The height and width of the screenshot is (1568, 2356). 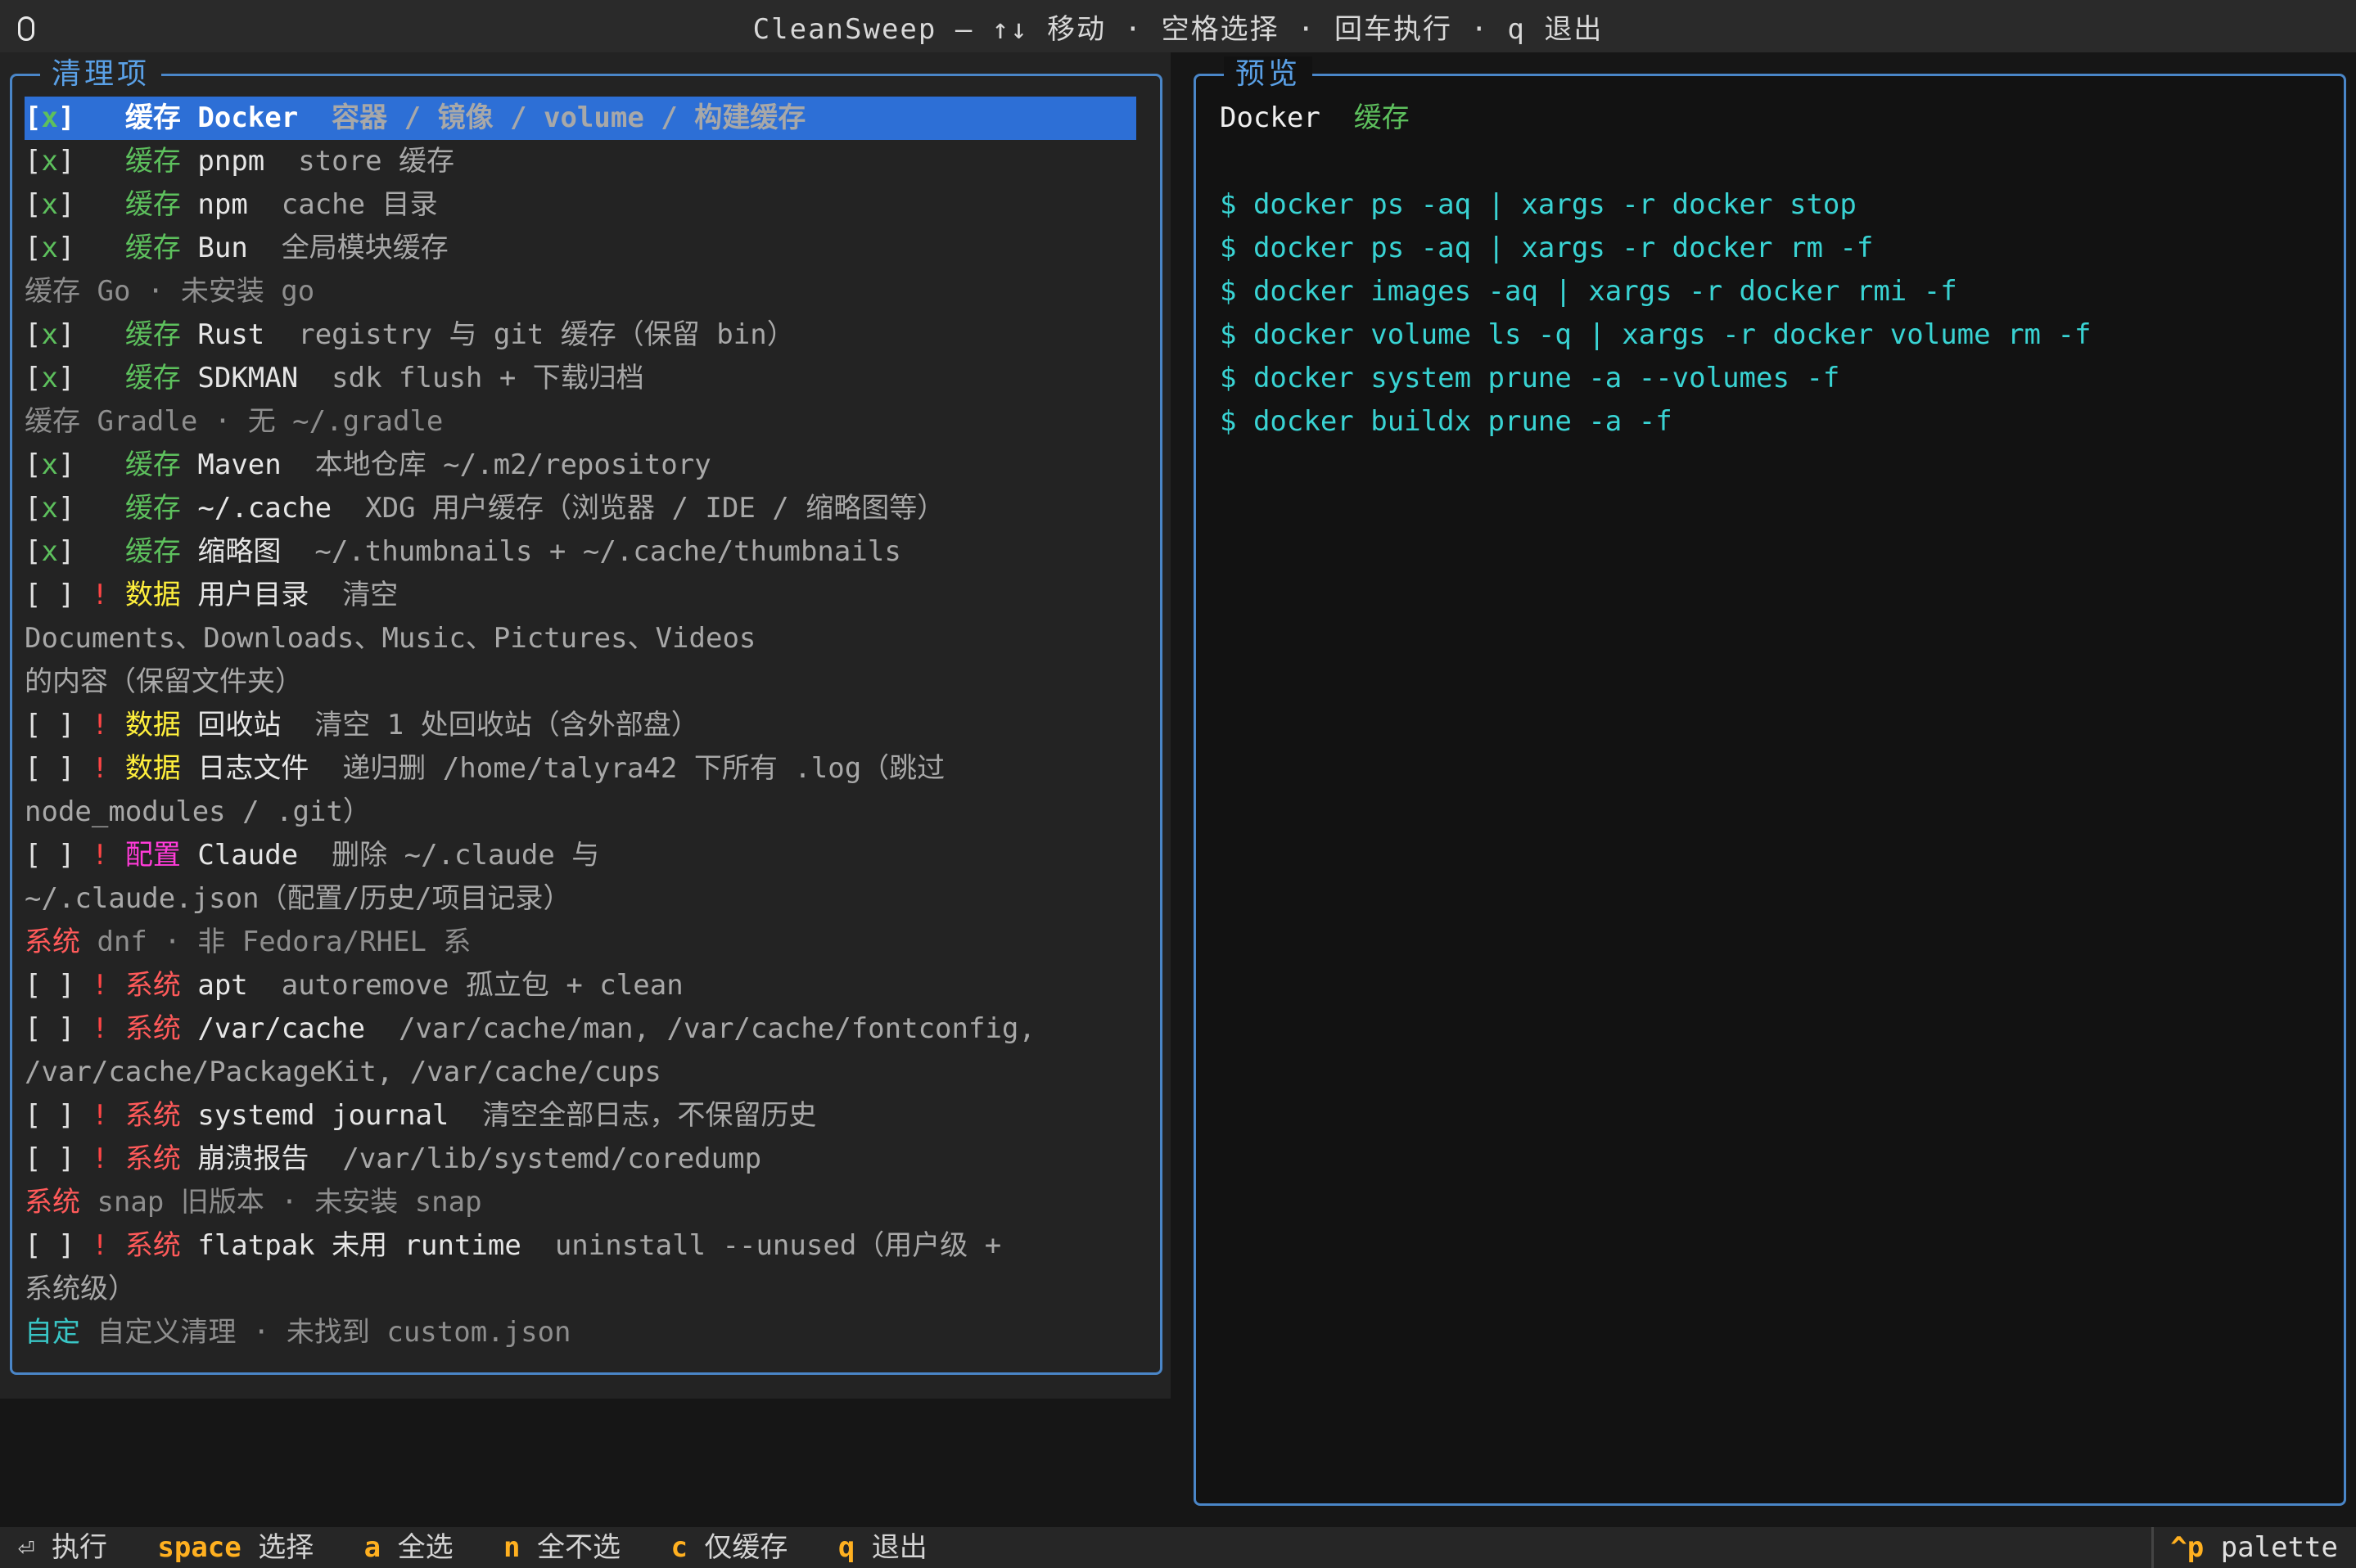 What do you see at coordinates (580, 465) in the screenshot?
I see `list-item: [x] 缓存 Maven 本地仓库 ~/.m2/repository` at bounding box center [580, 465].